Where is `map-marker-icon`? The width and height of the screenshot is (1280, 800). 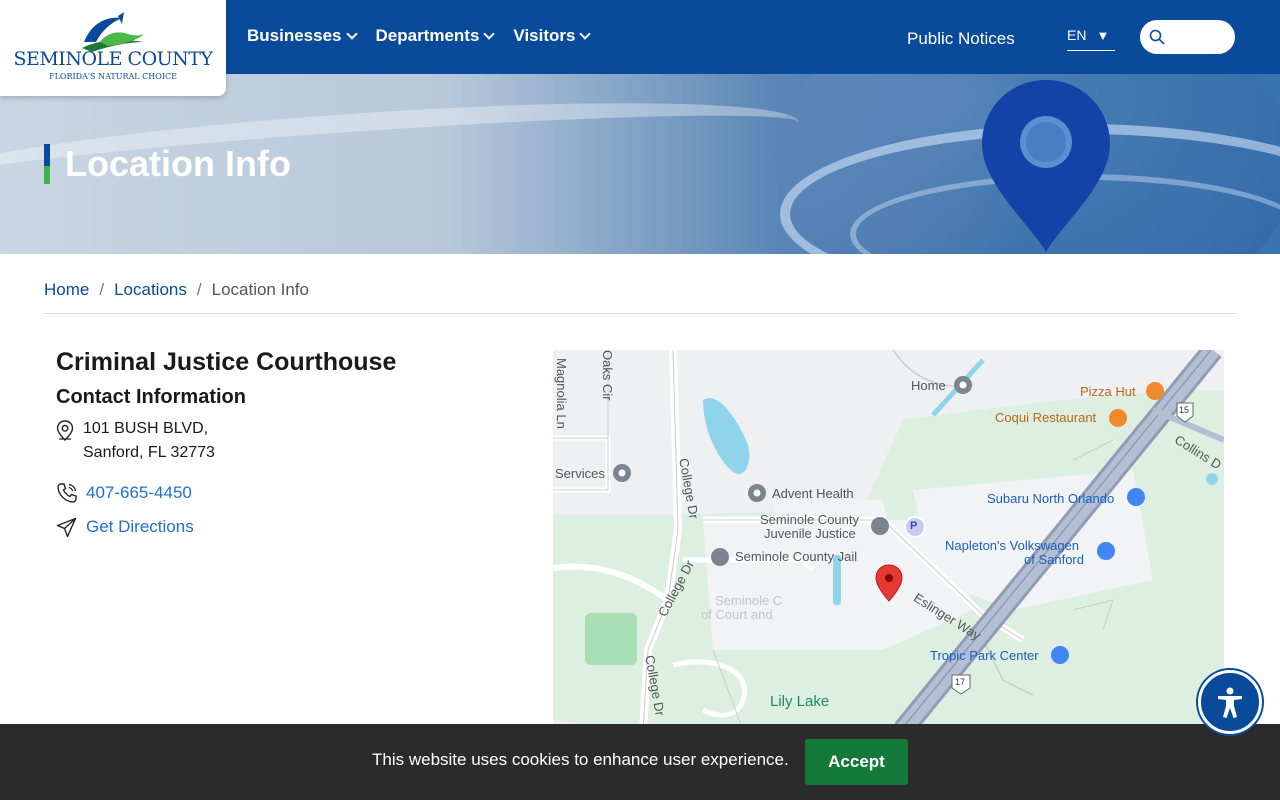 map-marker-icon is located at coordinates (65, 430).